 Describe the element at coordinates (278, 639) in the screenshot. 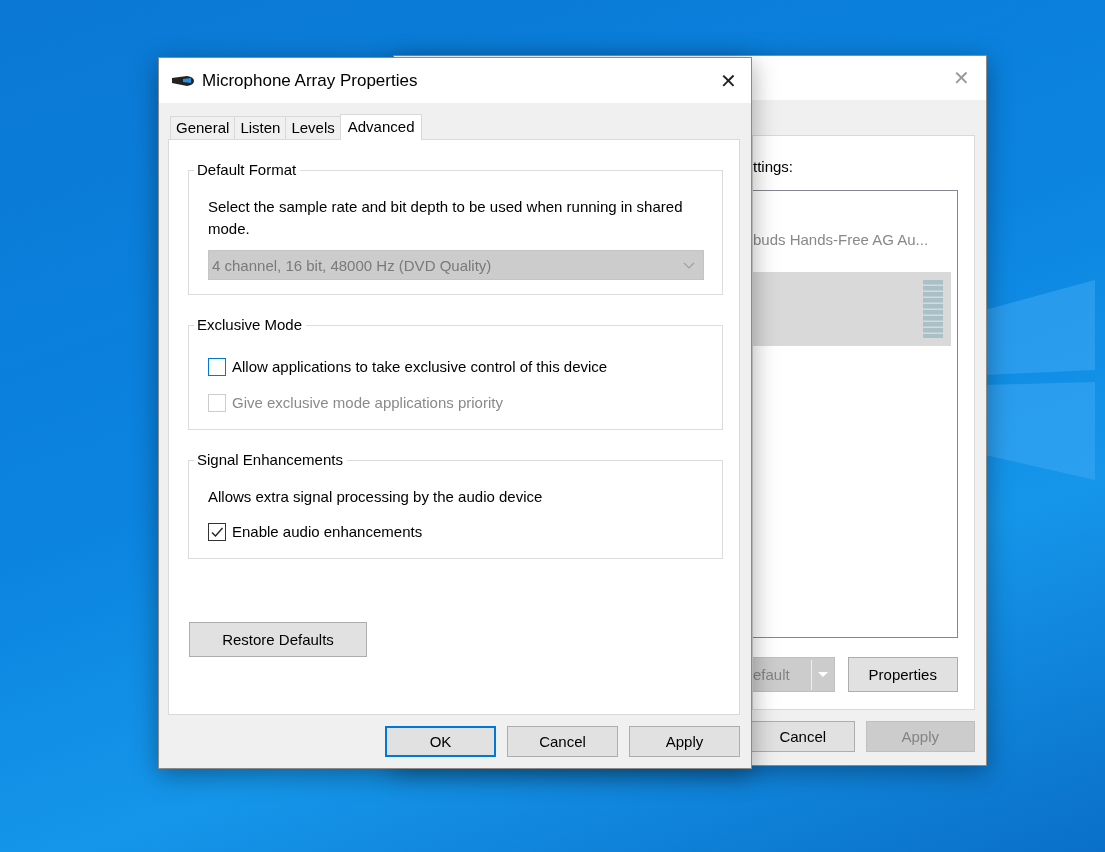

I see `restore-defaults-button: Restore Defaults` at that location.